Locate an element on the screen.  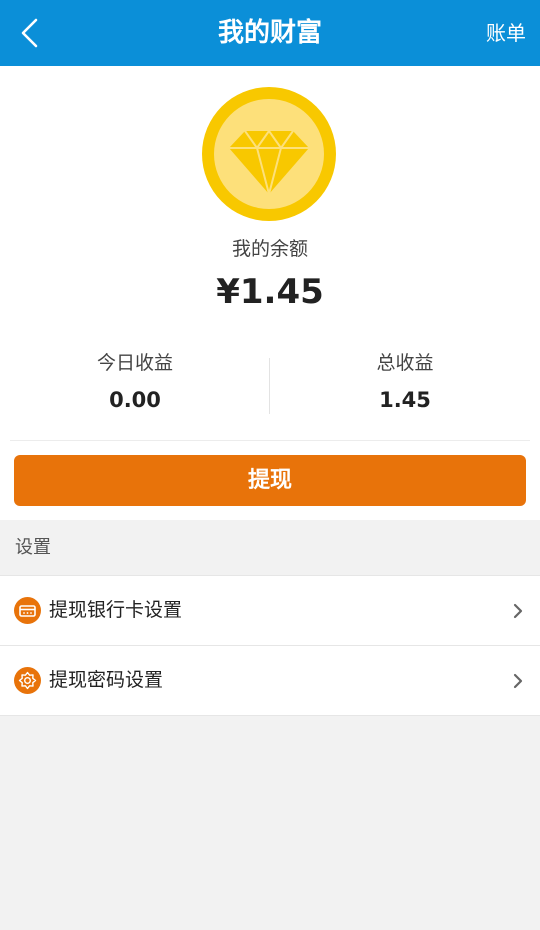
password-settings-label: 提现密码设置 is located at coordinates (106, 680).